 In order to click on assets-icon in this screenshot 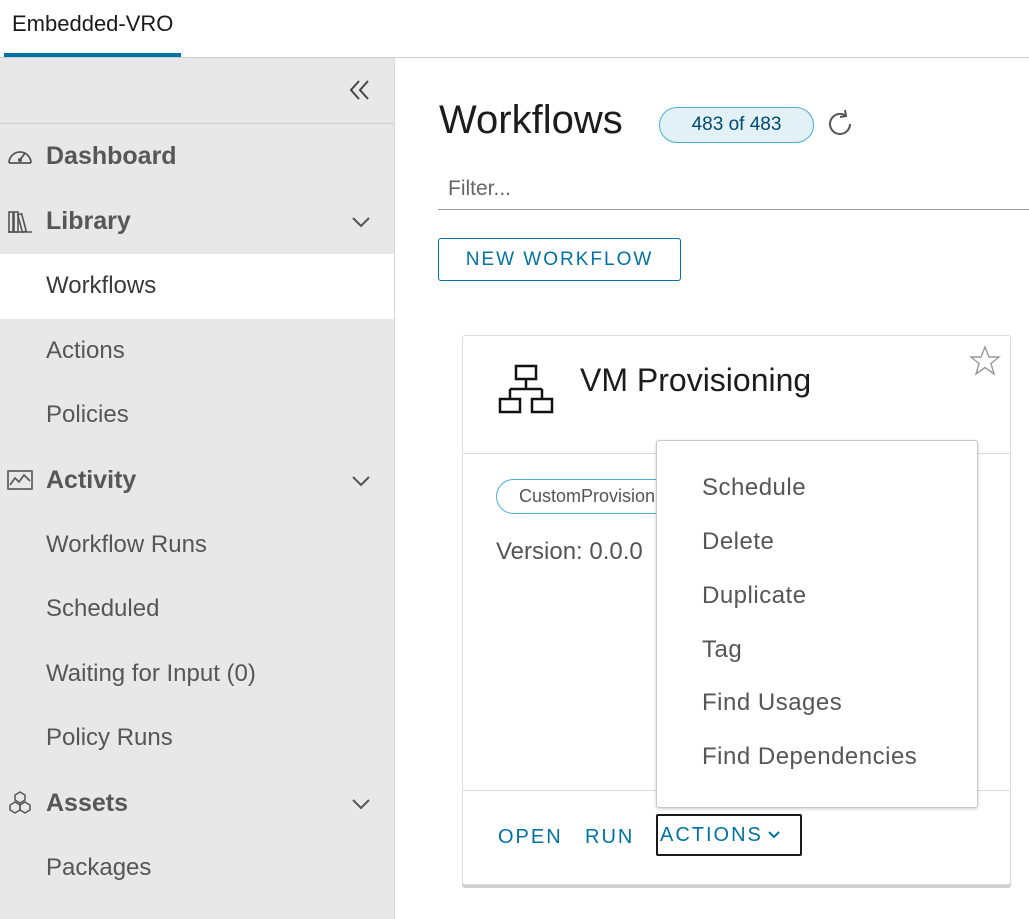, I will do `click(20, 803)`.